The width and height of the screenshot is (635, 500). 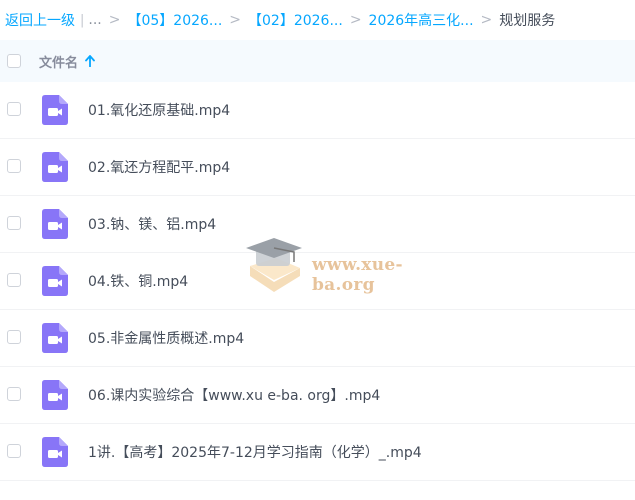 What do you see at coordinates (152, 224) in the screenshot?
I see `file-name: 03.钠、镁、铝.mp4` at bounding box center [152, 224].